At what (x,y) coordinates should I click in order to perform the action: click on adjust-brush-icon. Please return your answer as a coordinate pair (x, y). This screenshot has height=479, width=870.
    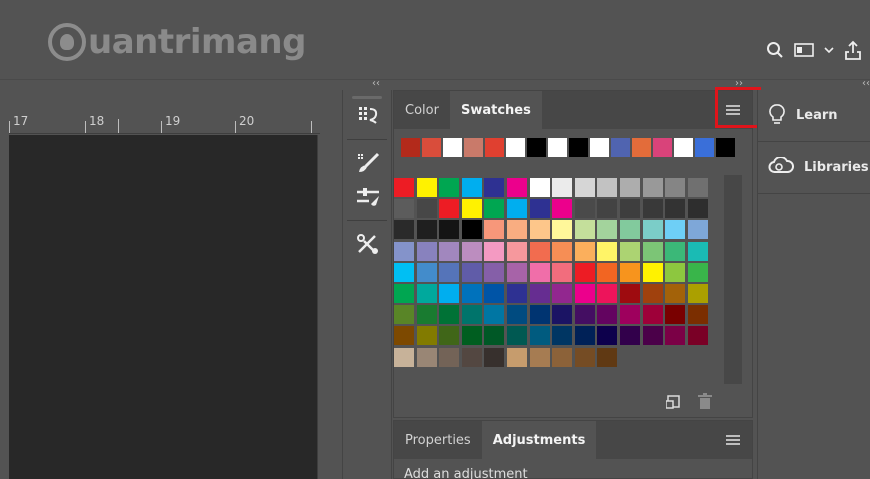
    Looking at the image, I should click on (368, 197).